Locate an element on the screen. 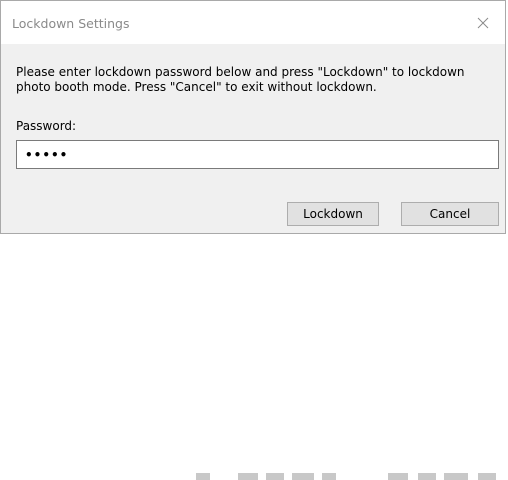 The height and width of the screenshot is (480, 508). password-label: Password: is located at coordinates (46, 126).